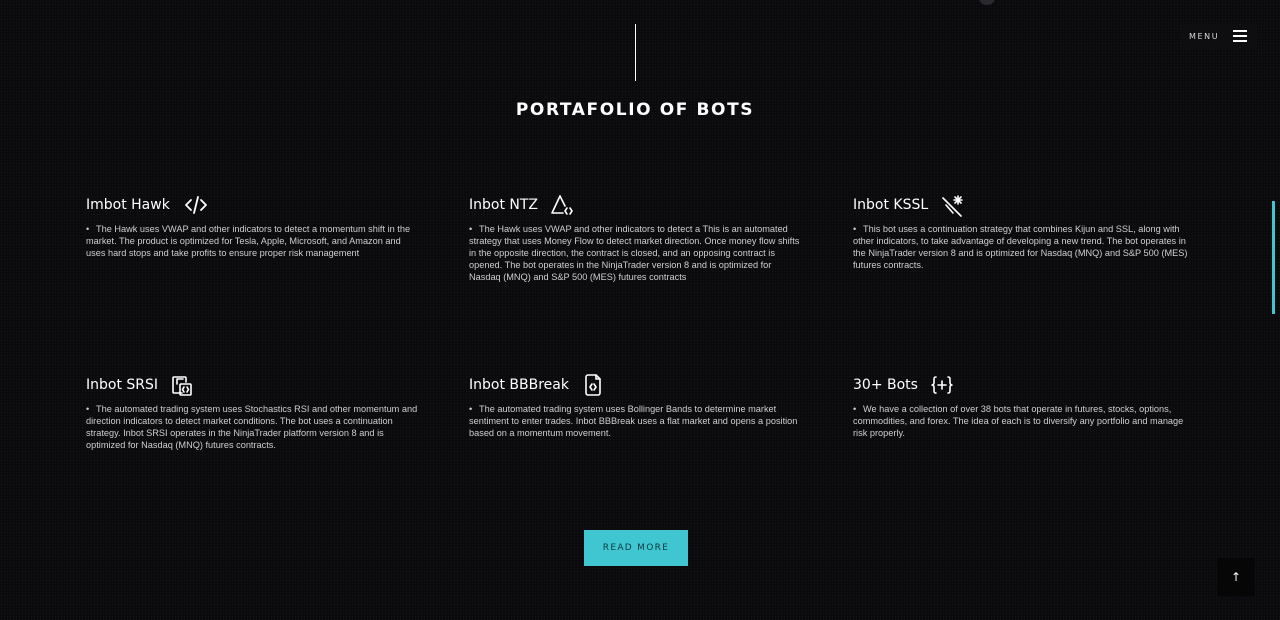 This screenshot has height=620, width=1280. What do you see at coordinates (593, 385) in the screenshot?
I see `file-code-icon` at bounding box center [593, 385].